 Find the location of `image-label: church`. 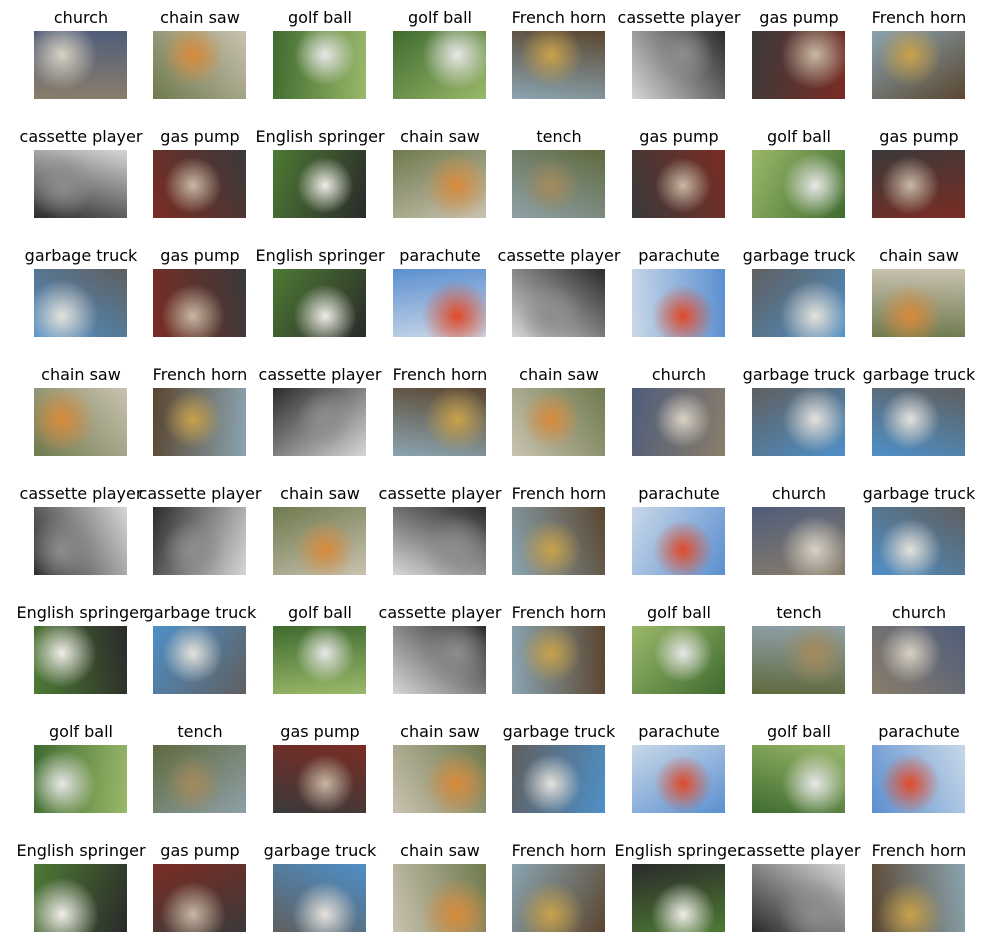

image-label: church is located at coordinates (919, 612).